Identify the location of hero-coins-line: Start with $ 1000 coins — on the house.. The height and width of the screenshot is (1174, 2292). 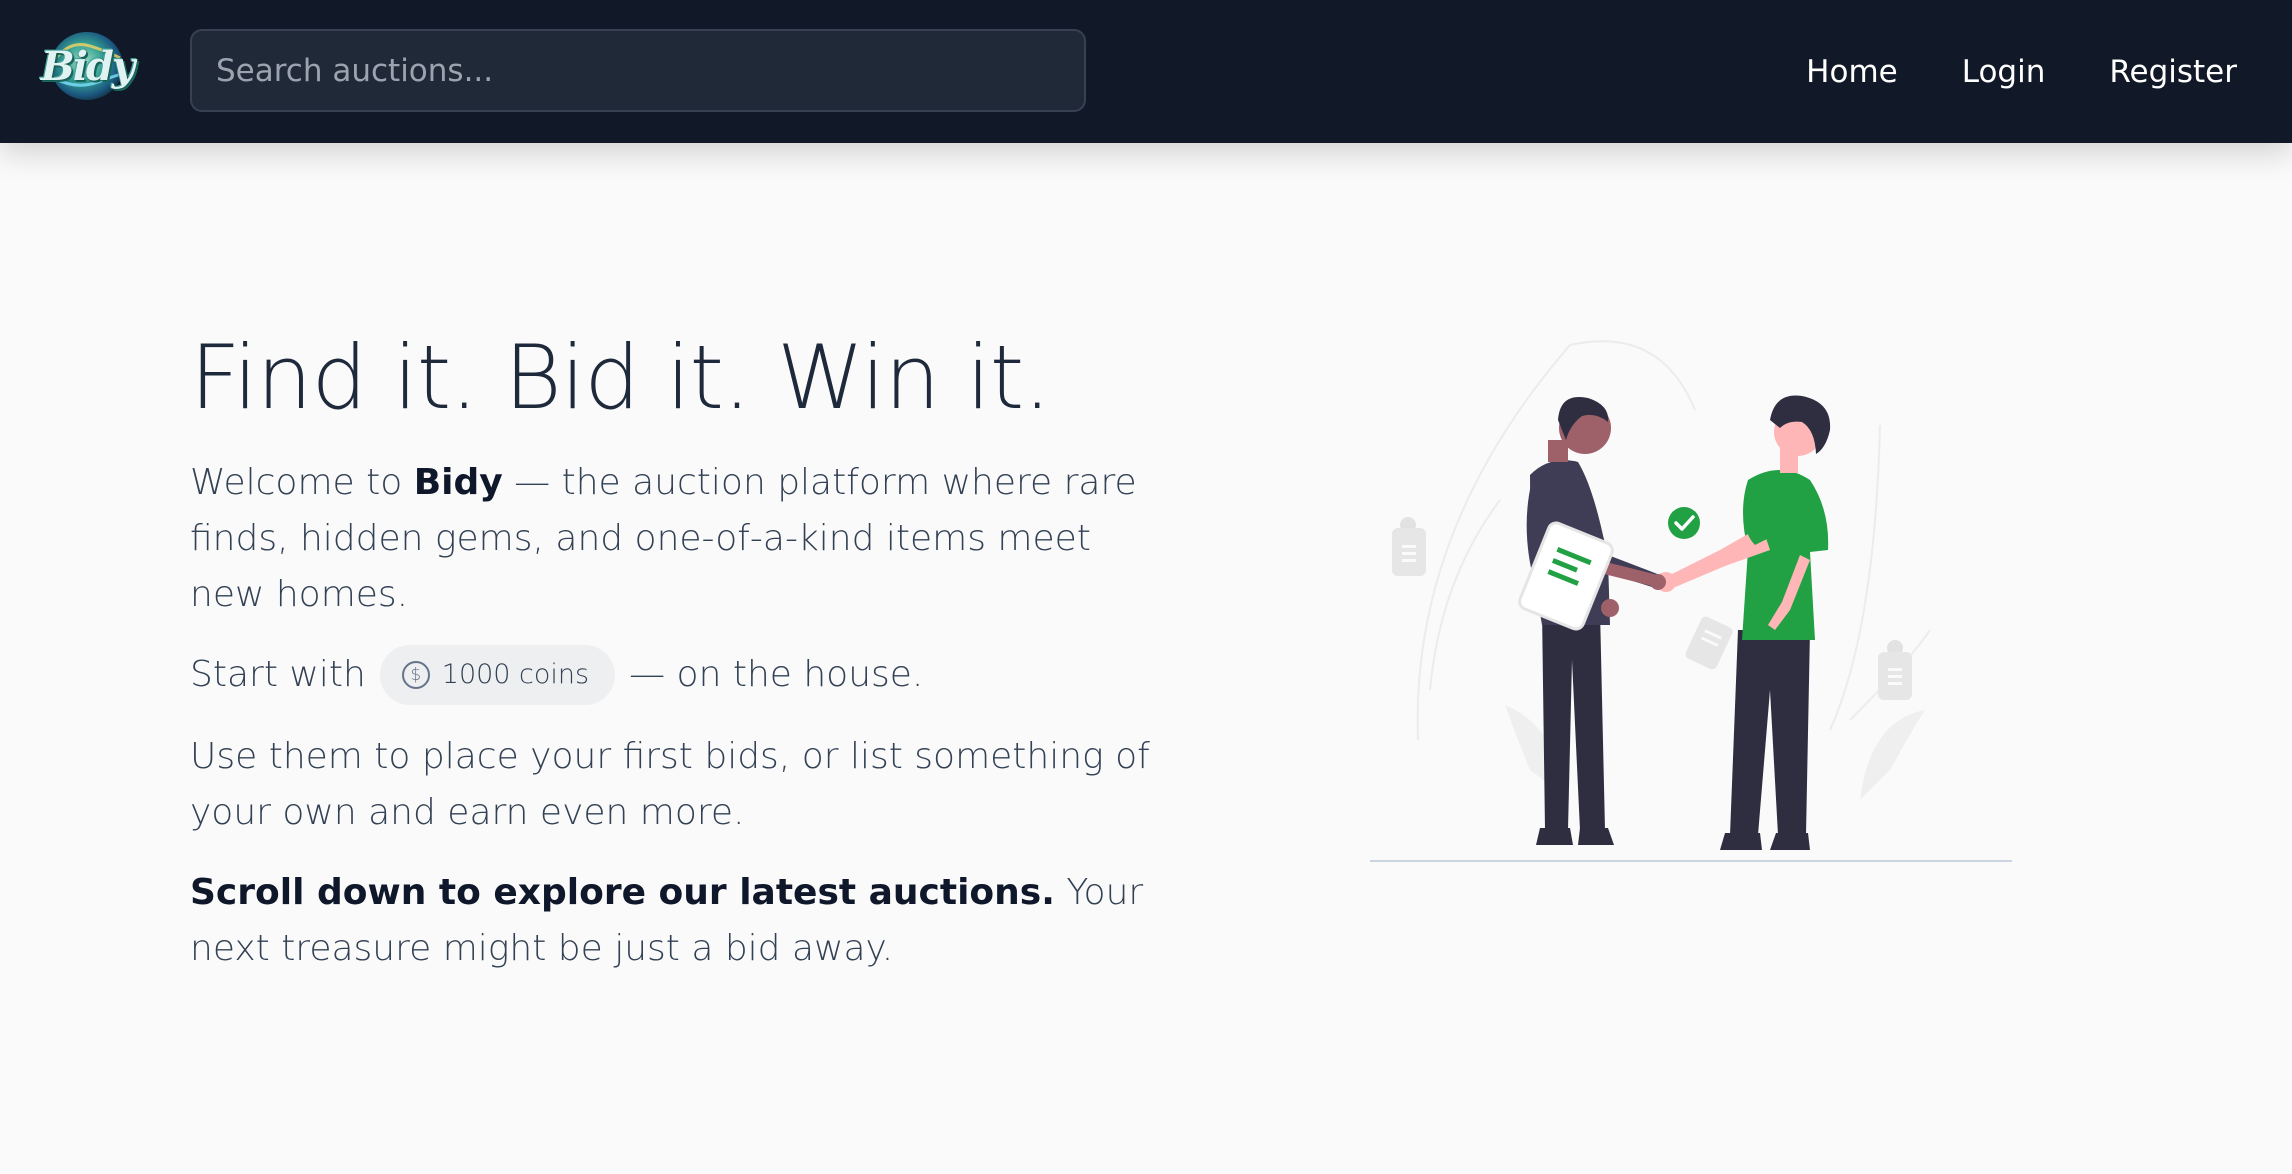
(670, 674).